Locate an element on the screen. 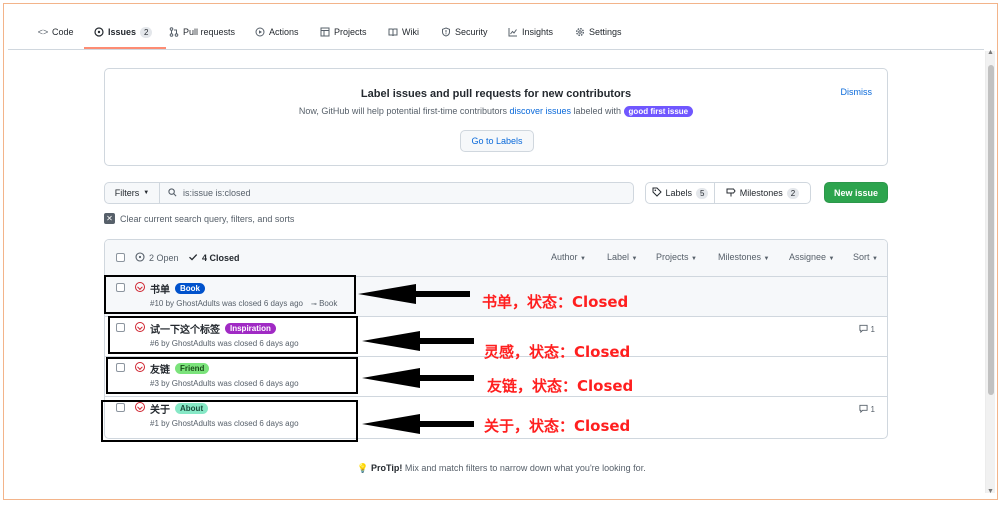  tab-insights-label: Insights is located at coordinates (538, 32).